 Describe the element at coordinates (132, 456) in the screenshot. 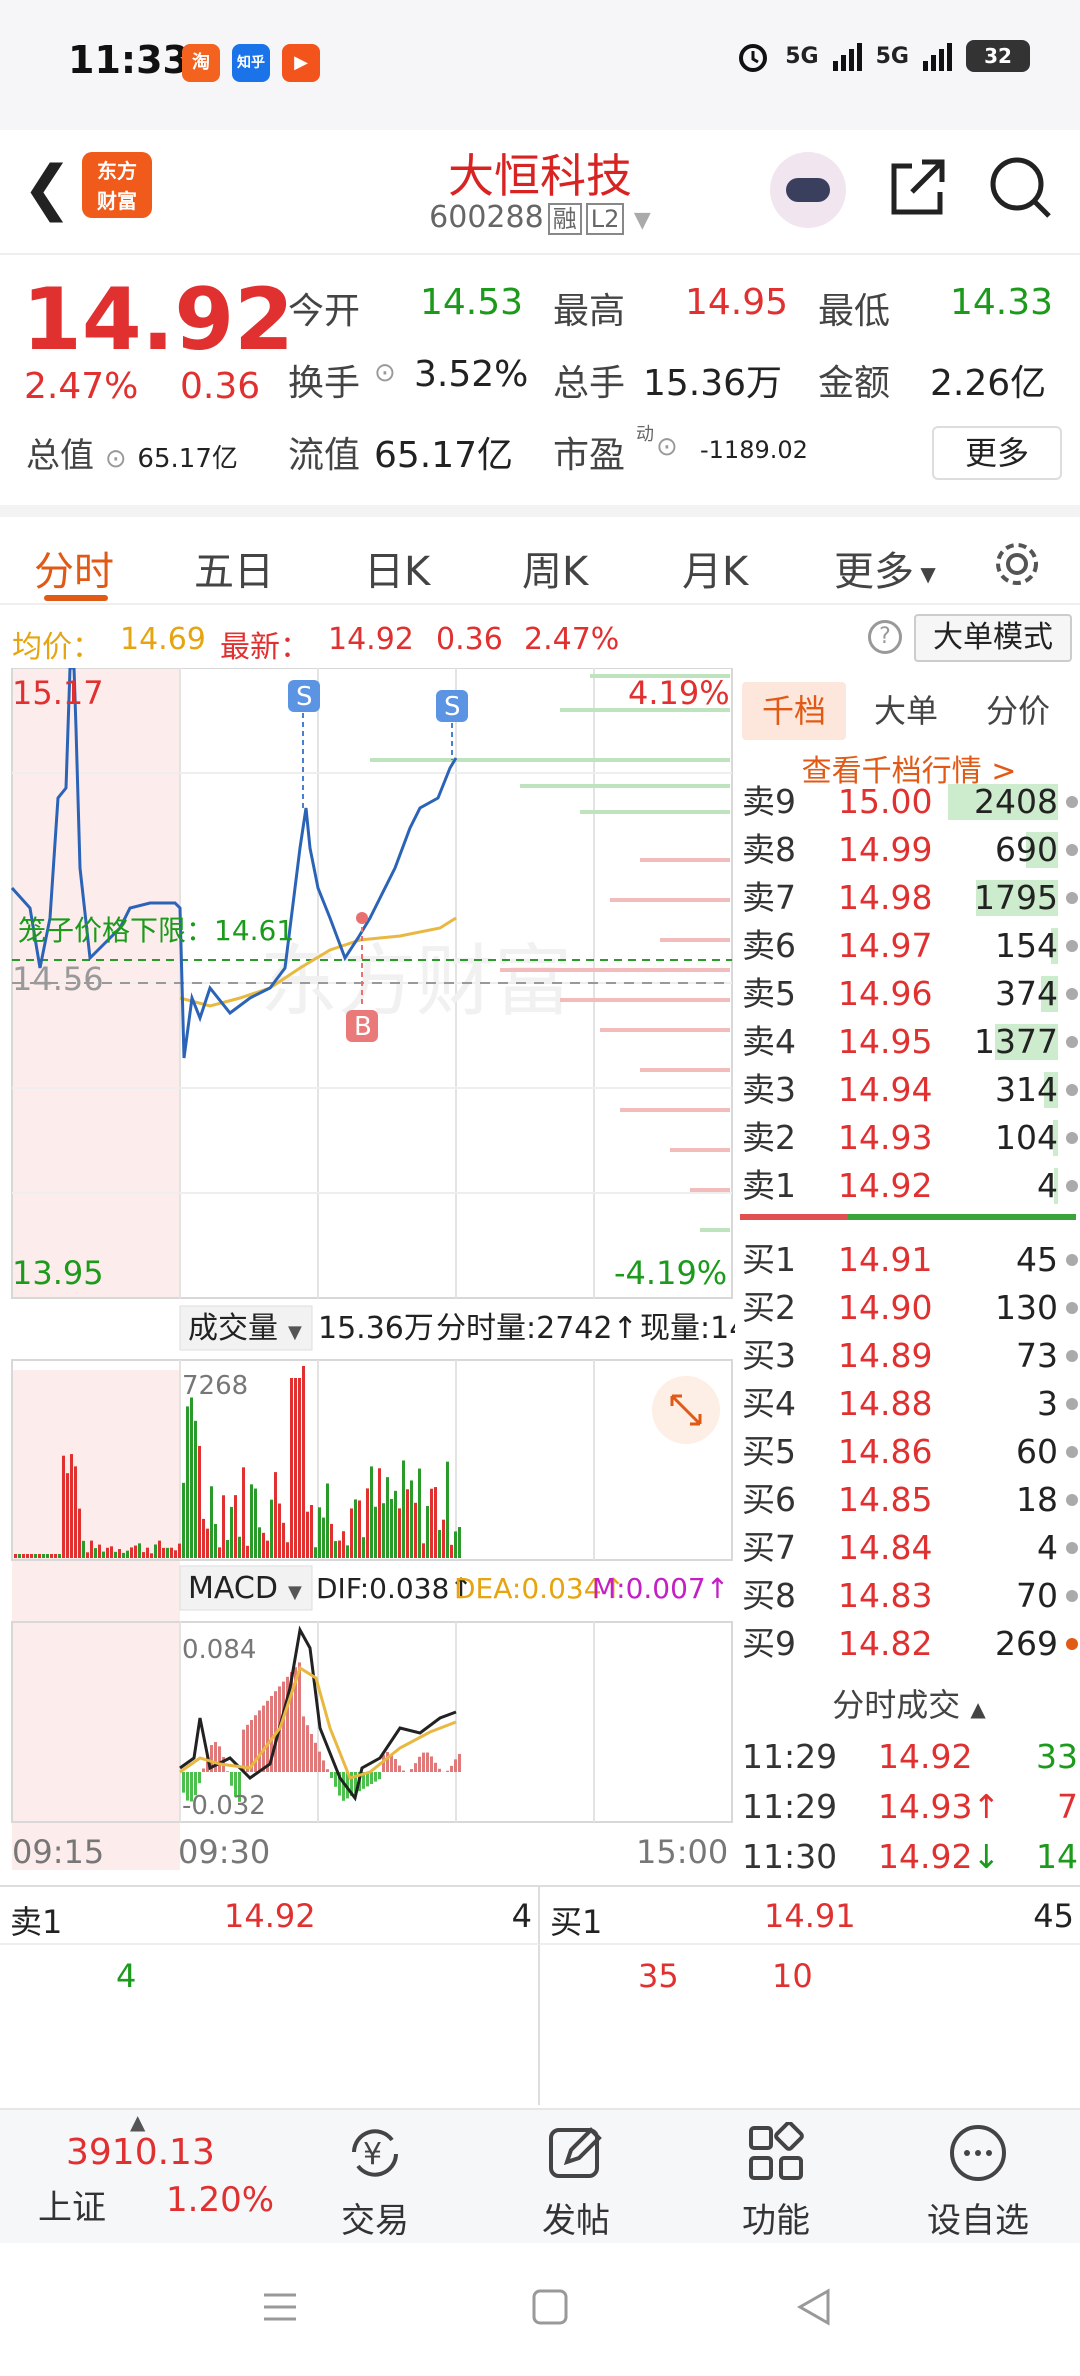

I see `total-value: 总值 ⊙ 65.17亿` at that location.